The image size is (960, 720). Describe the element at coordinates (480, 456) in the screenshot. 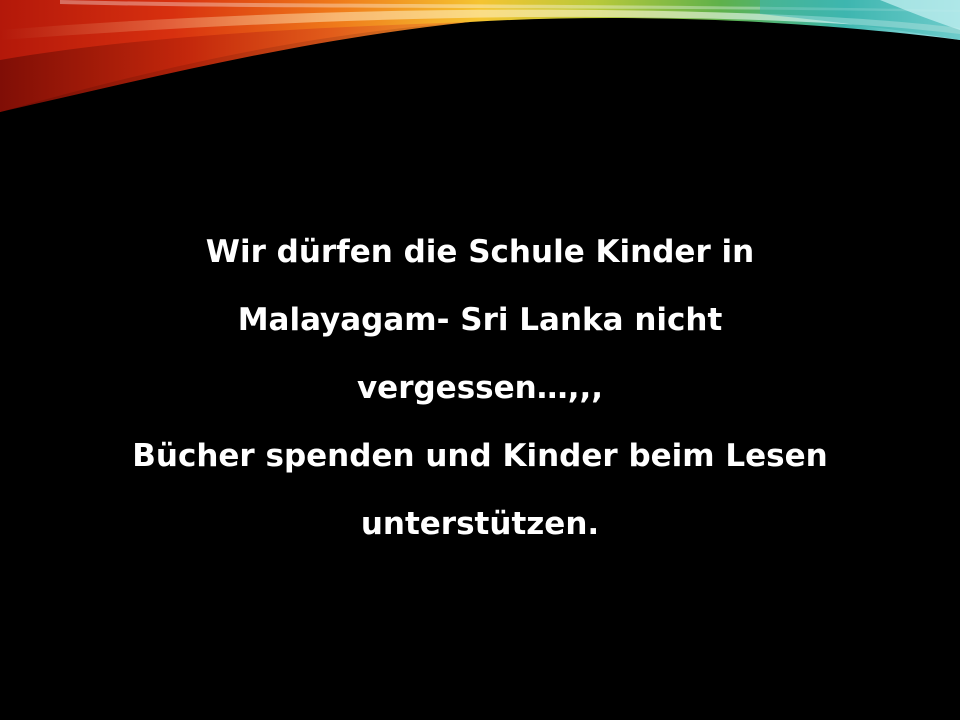

I see `text-line-4: Bücher spenden und Kinder beim Lesen` at that location.